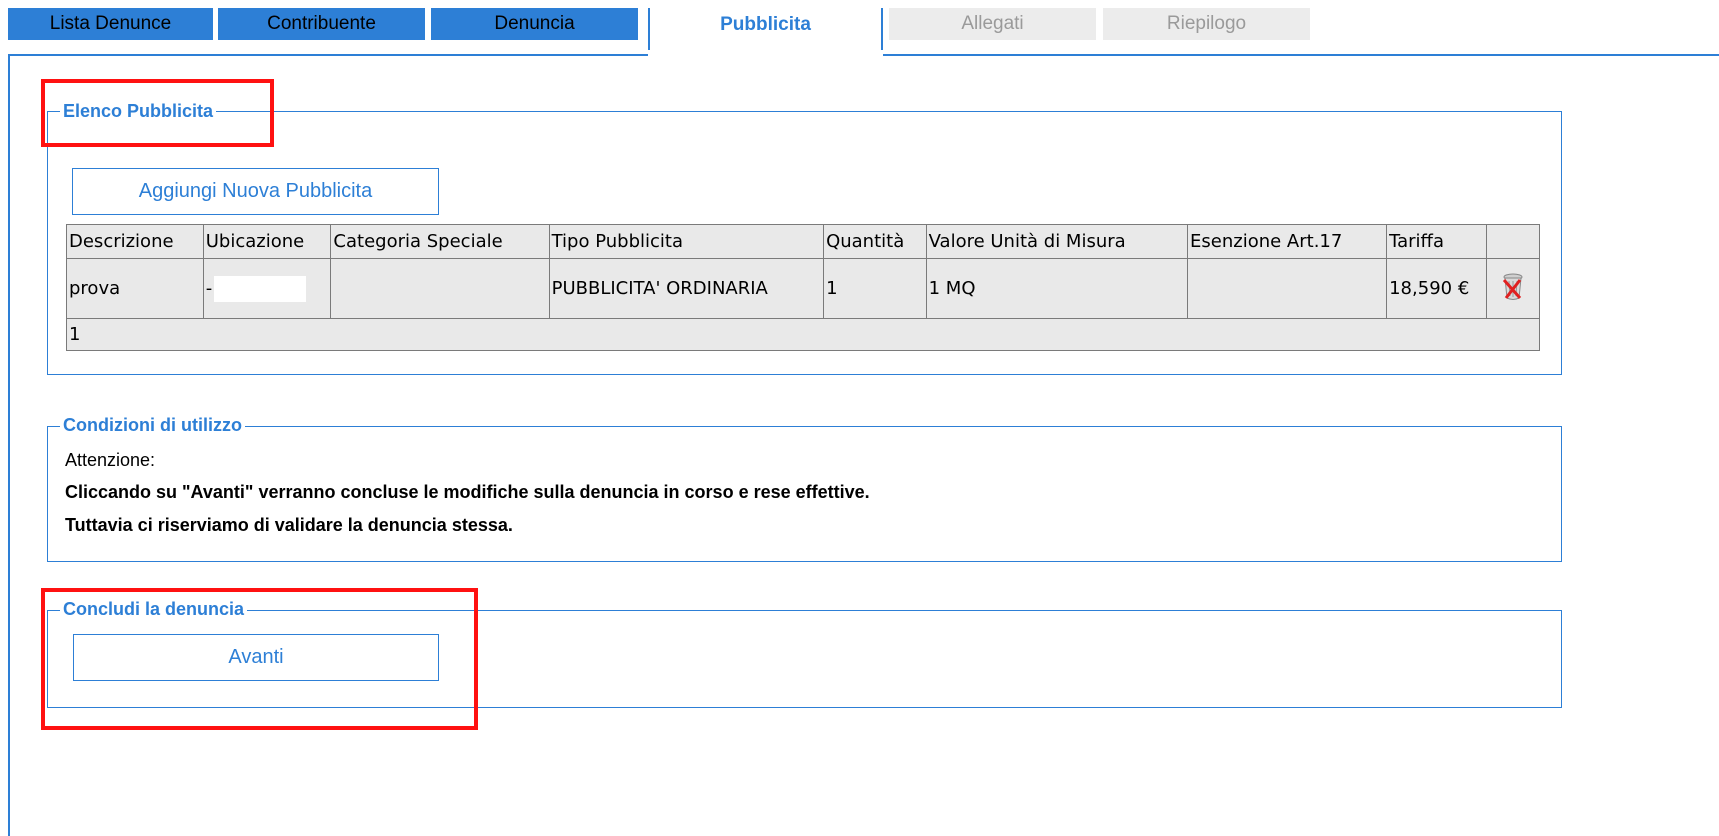  Describe the element at coordinates (154, 609) in the screenshot. I see `concludi-legend: Concludi la denuncia` at that location.